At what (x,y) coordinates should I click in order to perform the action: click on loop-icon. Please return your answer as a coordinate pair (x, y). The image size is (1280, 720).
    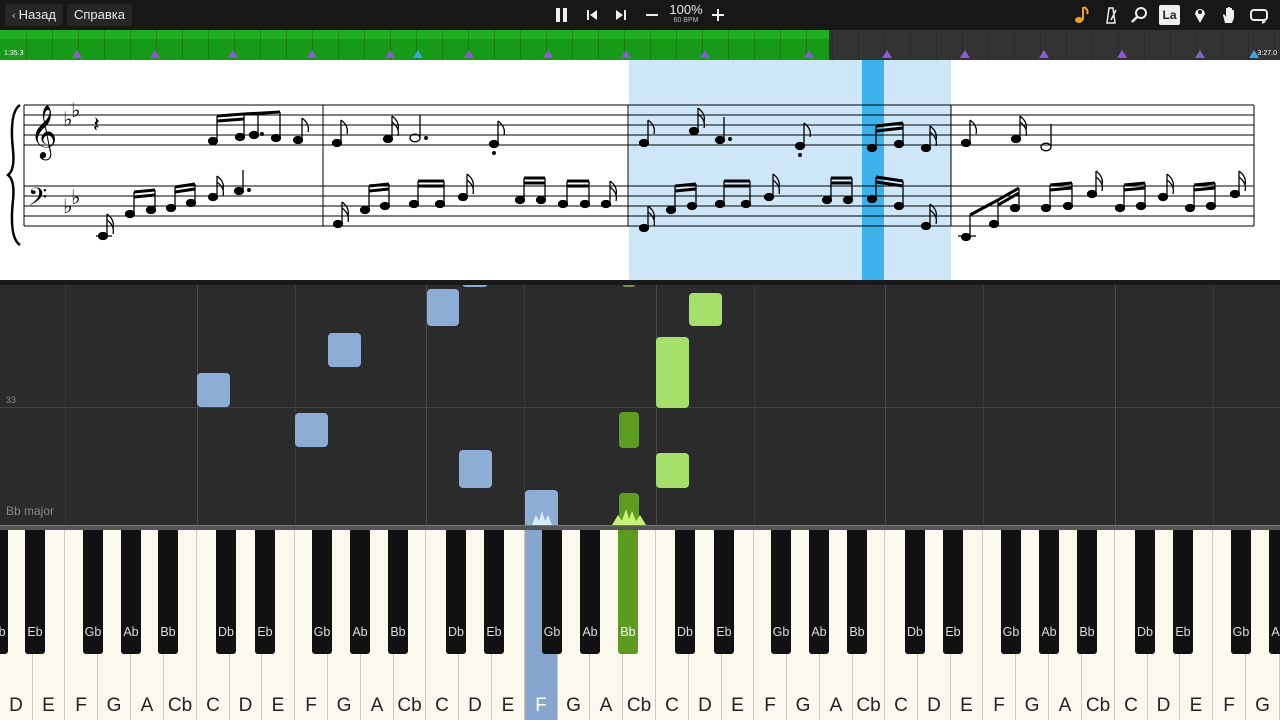
    Looking at the image, I should click on (1259, 15).